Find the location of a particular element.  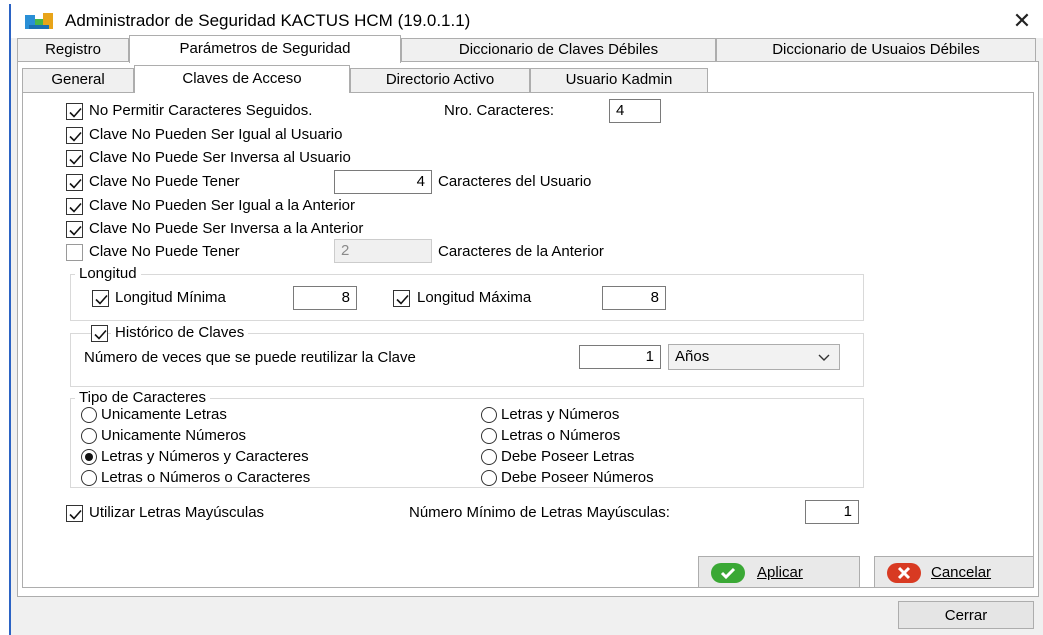

aplicar-label: Aplicar is located at coordinates (780, 572).